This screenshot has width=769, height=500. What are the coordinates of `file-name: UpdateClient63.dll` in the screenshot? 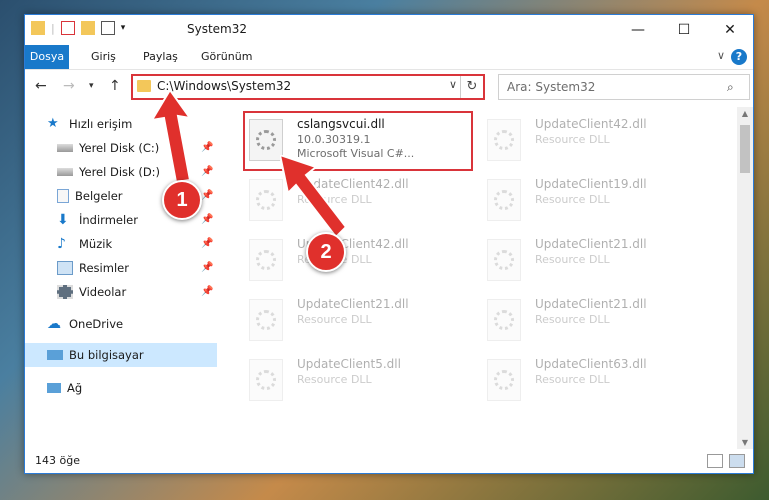 It's located at (591, 364).